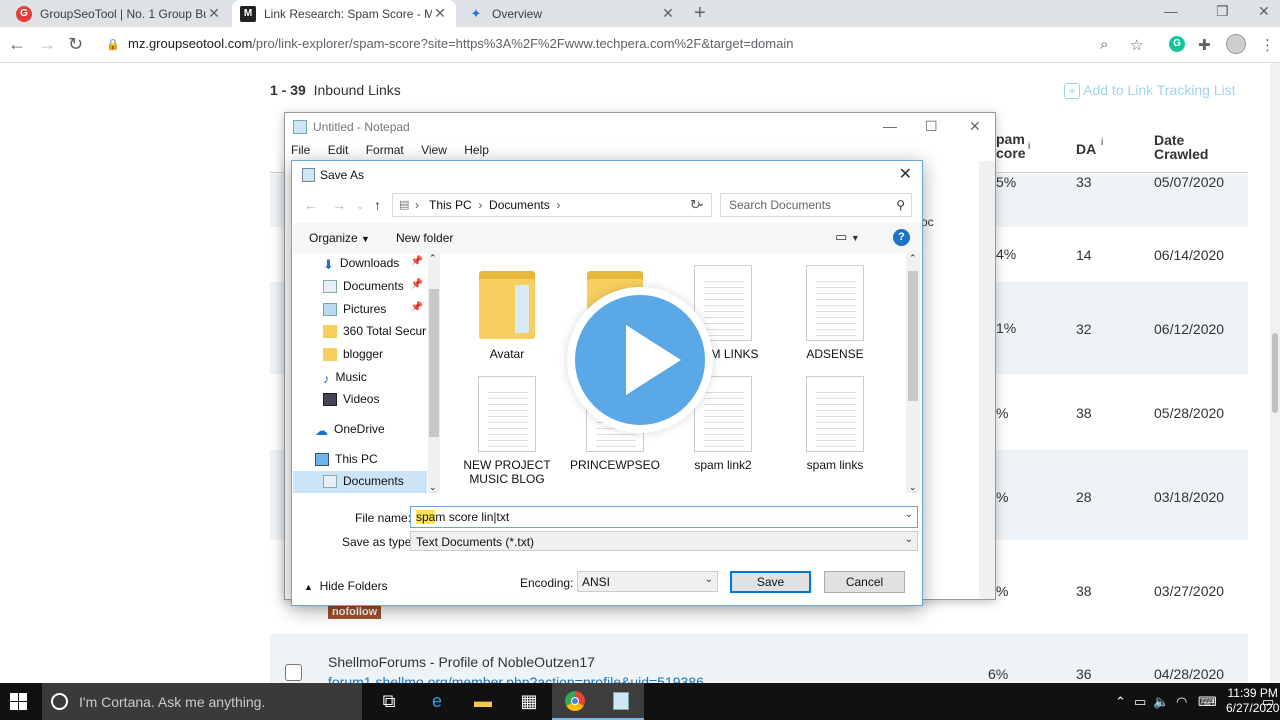  I want to click on avatar, so click(1236, 44).